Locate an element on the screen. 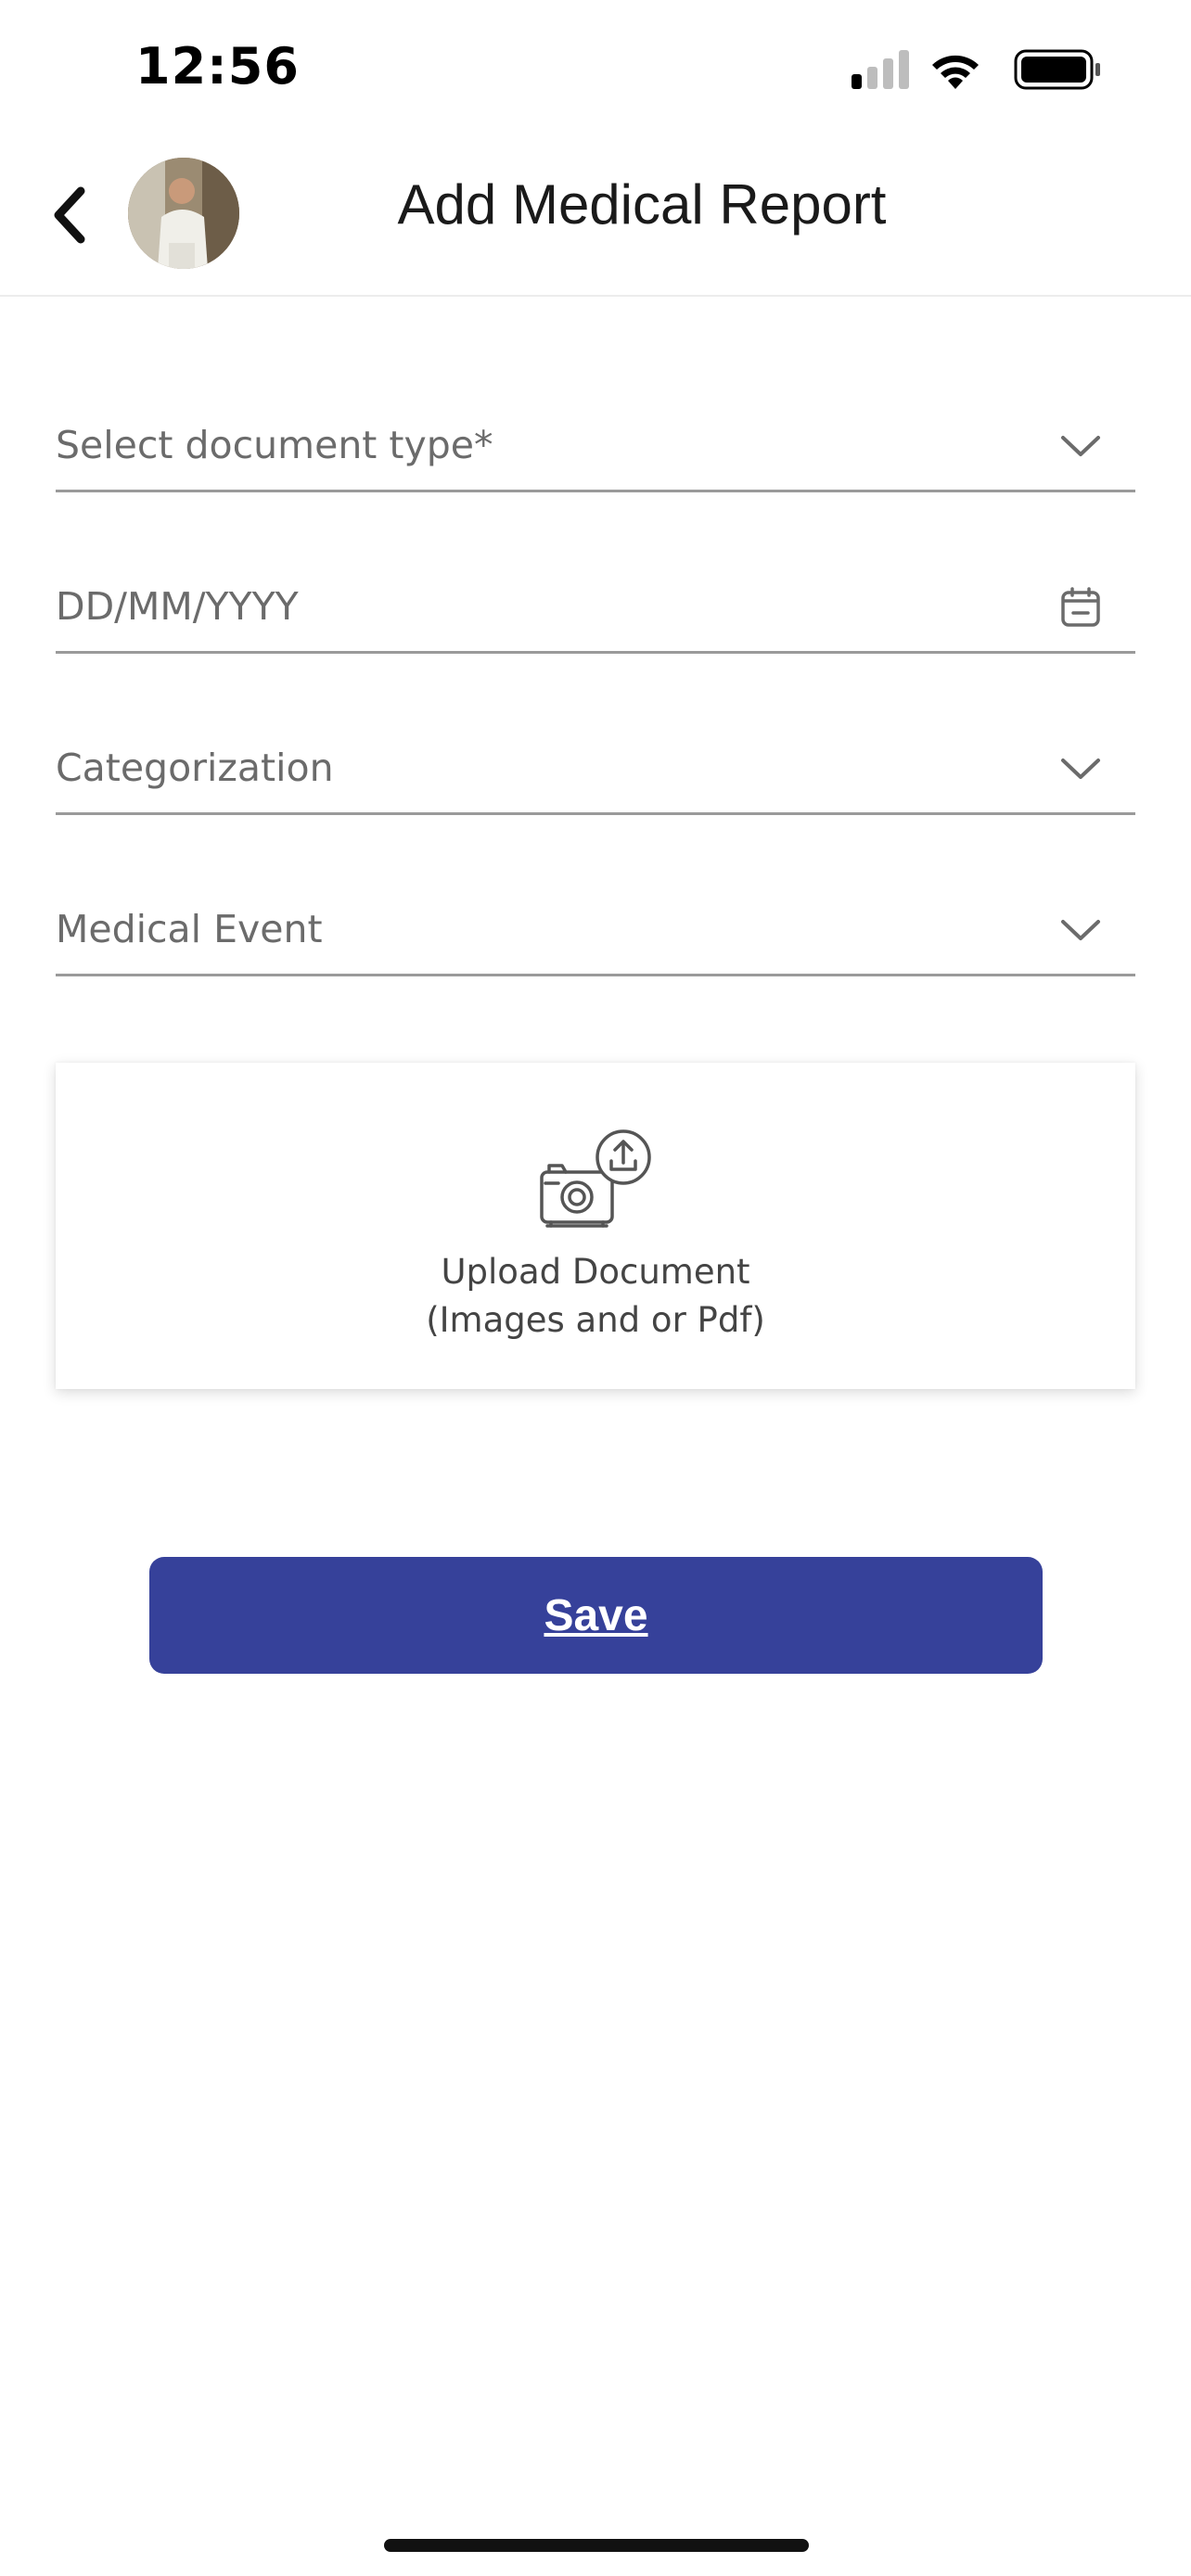 This screenshot has height=2576, width=1191. upload-document-card: Upload Document (Images and or Pdf) is located at coordinates (595, 1226).